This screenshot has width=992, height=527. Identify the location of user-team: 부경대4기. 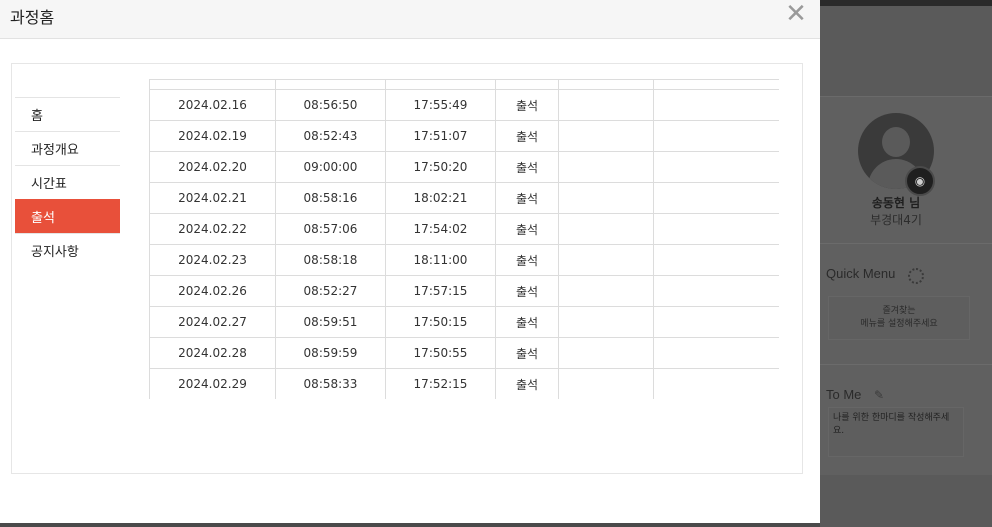
(896, 220).